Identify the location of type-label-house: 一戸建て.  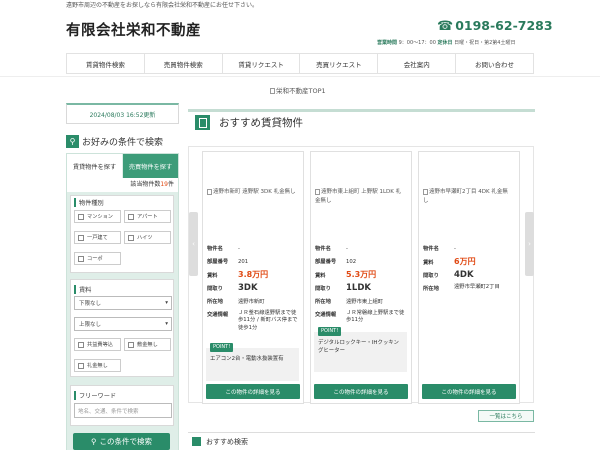
(97, 238).